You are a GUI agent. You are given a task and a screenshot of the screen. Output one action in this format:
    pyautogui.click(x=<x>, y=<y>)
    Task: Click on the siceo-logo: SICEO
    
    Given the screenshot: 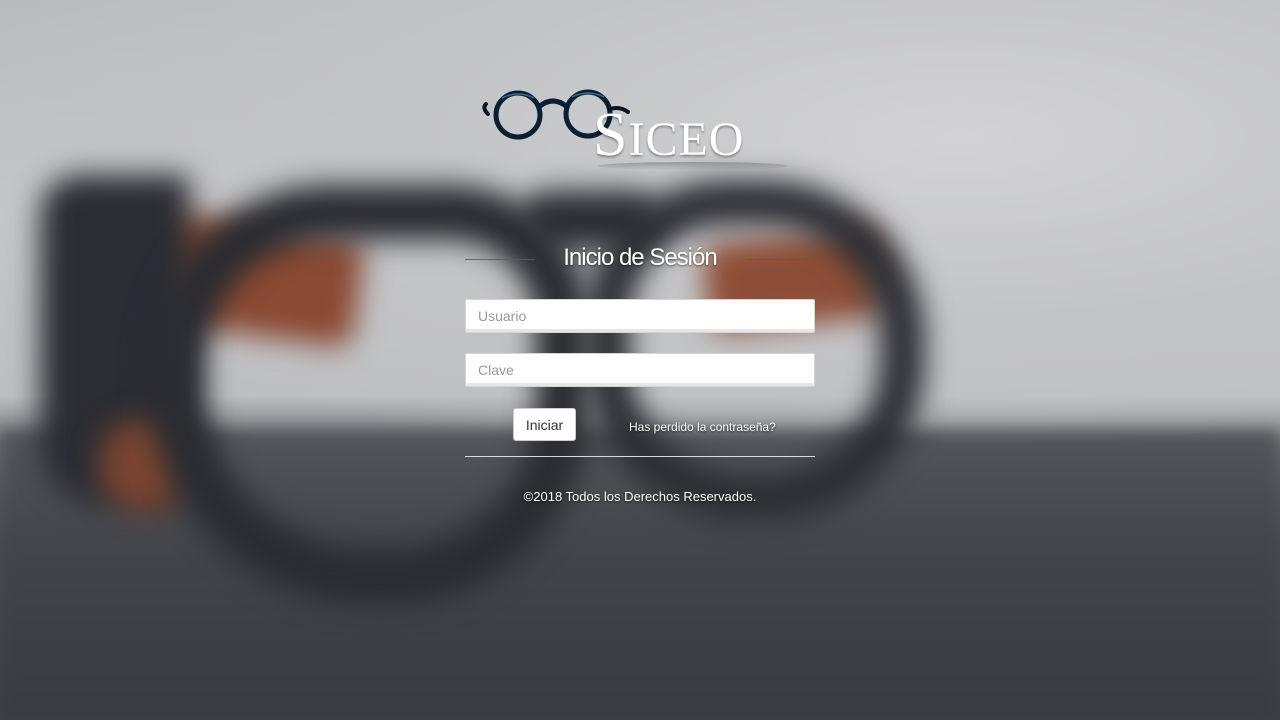 What is the action you would take?
    pyautogui.click(x=640, y=132)
    